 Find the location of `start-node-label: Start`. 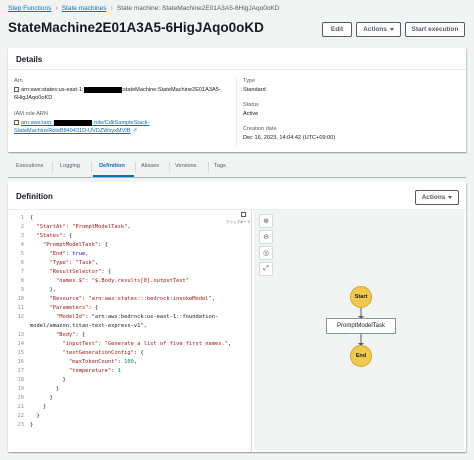

start-node-label: Start is located at coordinates (361, 297).